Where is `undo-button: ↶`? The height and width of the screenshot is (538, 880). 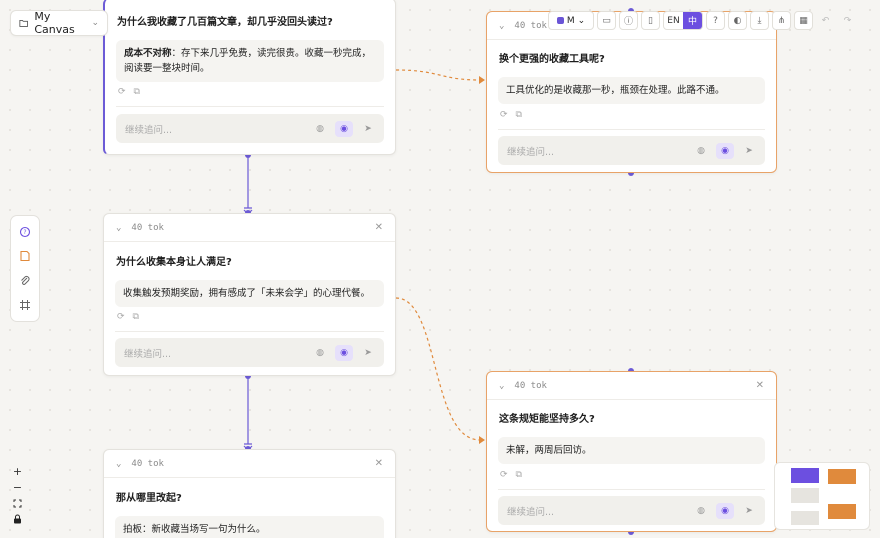
undo-button: ↶ is located at coordinates (825, 20).